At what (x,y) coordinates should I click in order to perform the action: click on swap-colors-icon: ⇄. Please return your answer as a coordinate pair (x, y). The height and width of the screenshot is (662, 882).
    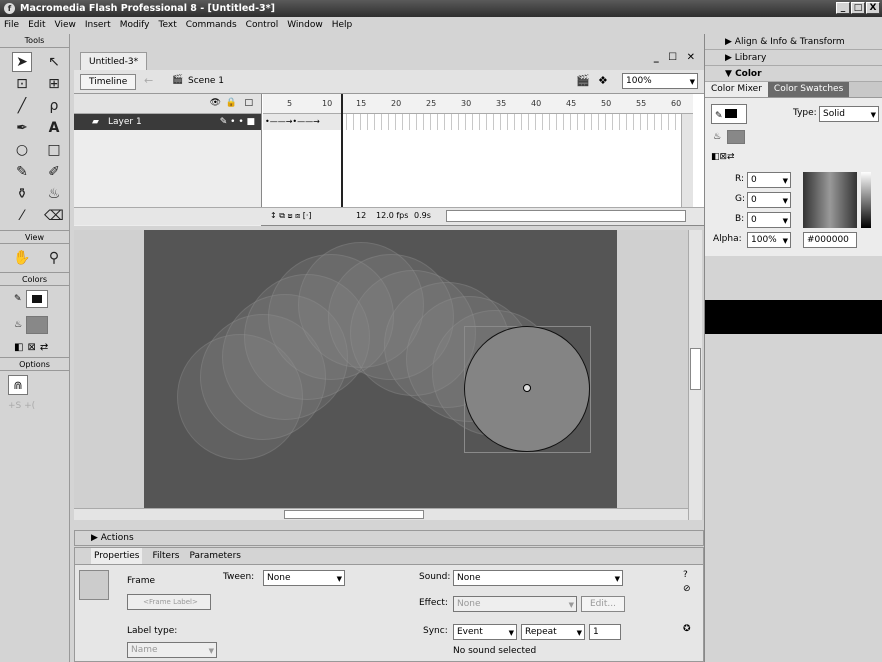
    Looking at the image, I should click on (44, 347).